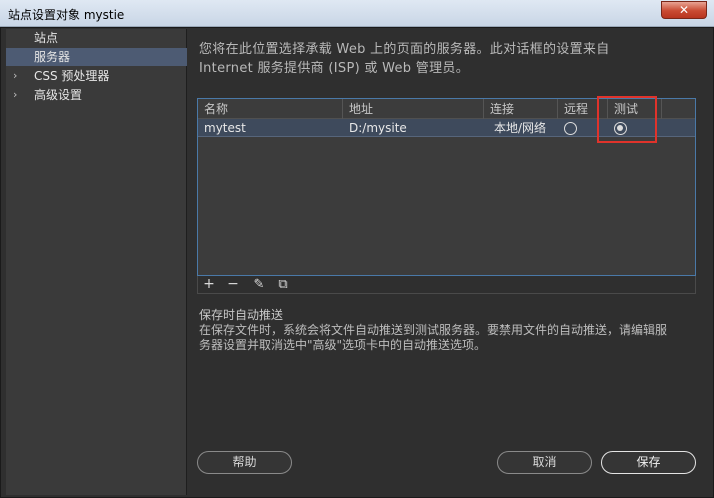 This screenshot has height=498, width=714. What do you see at coordinates (570, 128) in the screenshot?
I see `remote-radio` at bounding box center [570, 128].